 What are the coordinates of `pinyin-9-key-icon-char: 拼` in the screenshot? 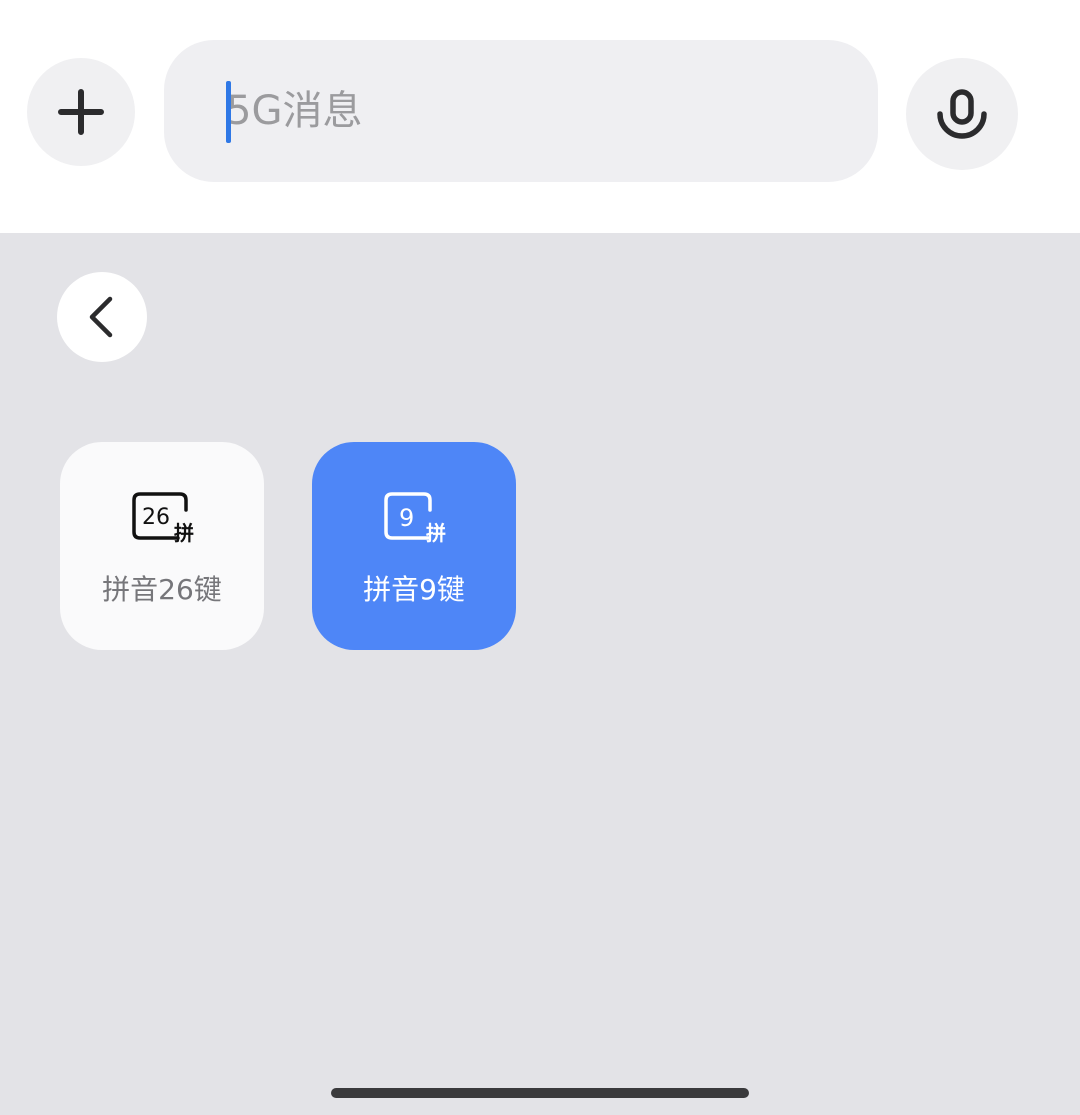 It's located at (436, 533).